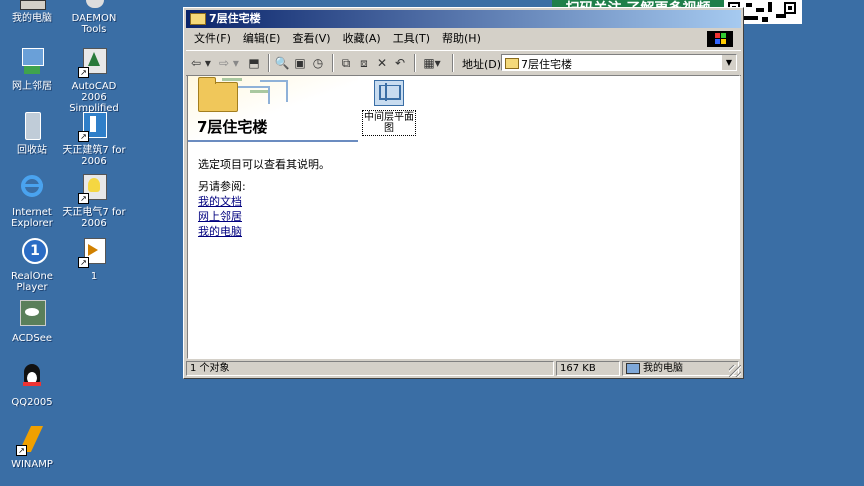  I want to click on desktop-icon-realone-player: 1 RealOne Player, so click(32, 264).